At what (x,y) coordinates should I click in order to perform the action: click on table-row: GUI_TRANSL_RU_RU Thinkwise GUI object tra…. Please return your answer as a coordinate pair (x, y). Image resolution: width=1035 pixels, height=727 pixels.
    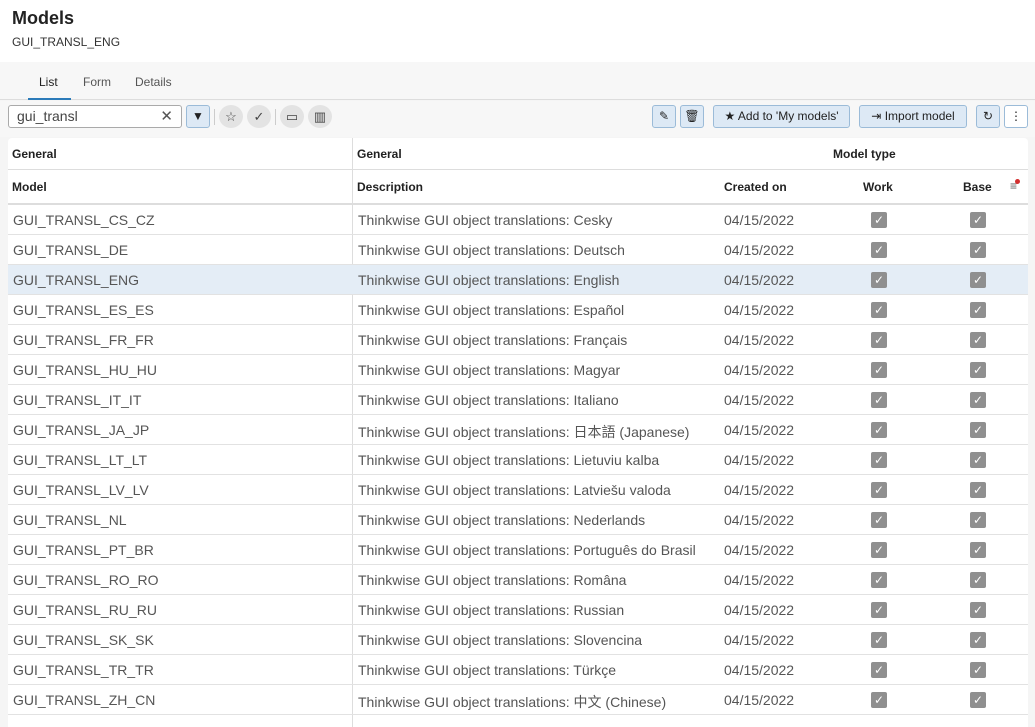
    Looking at the image, I should click on (518, 610).